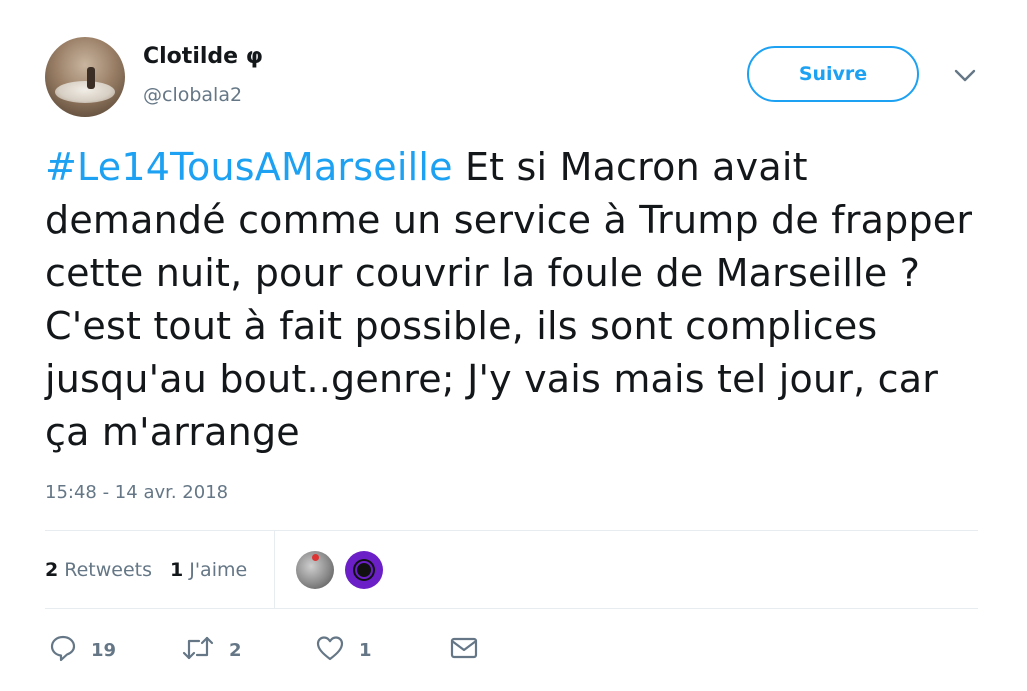 This screenshot has width=1027, height=691. Describe the element at coordinates (249, 167) in the screenshot. I see `hashtag-link: #Le14TousAMarseille` at that location.